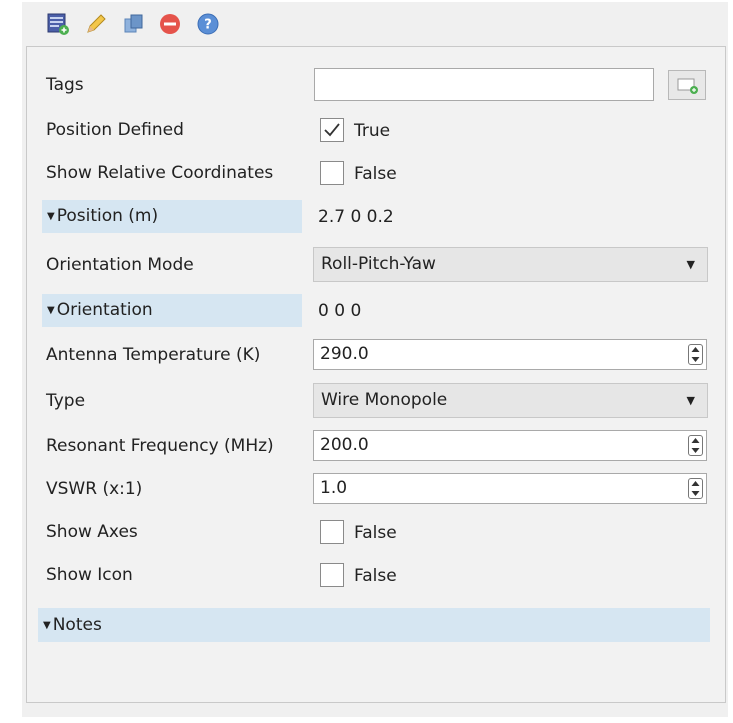 This screenshot has width=733, height=723. I want to click on position-group-header: ▼ Position (m), so click(172, 216).